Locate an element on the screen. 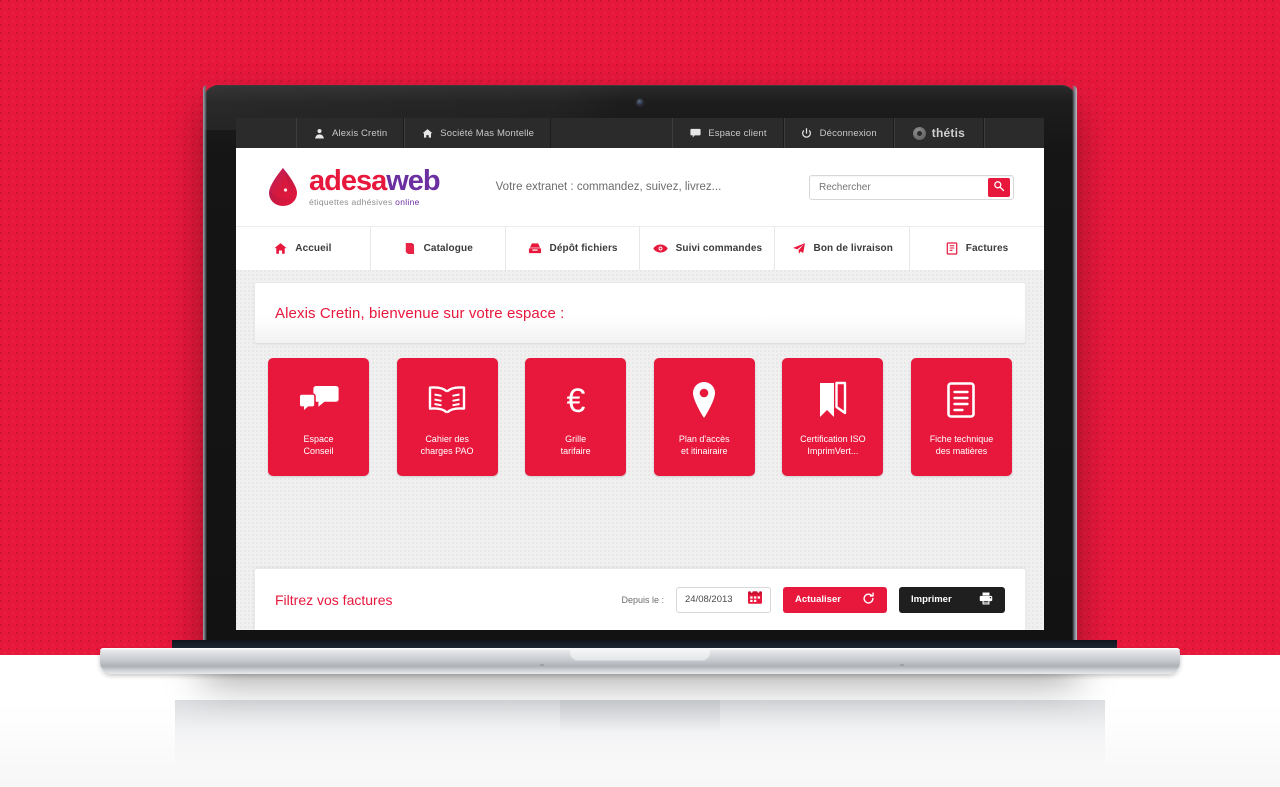 This screenshot has width=1280, height=787. topbar-user: Alexis Cretin is located at coordinates (350, 133).